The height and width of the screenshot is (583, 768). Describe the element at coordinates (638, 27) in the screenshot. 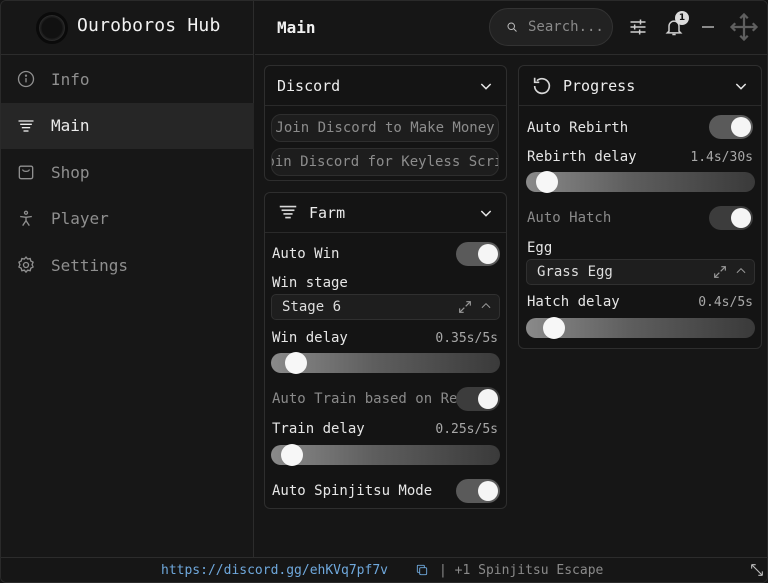

I see `filter-sliders-icon` at that location.